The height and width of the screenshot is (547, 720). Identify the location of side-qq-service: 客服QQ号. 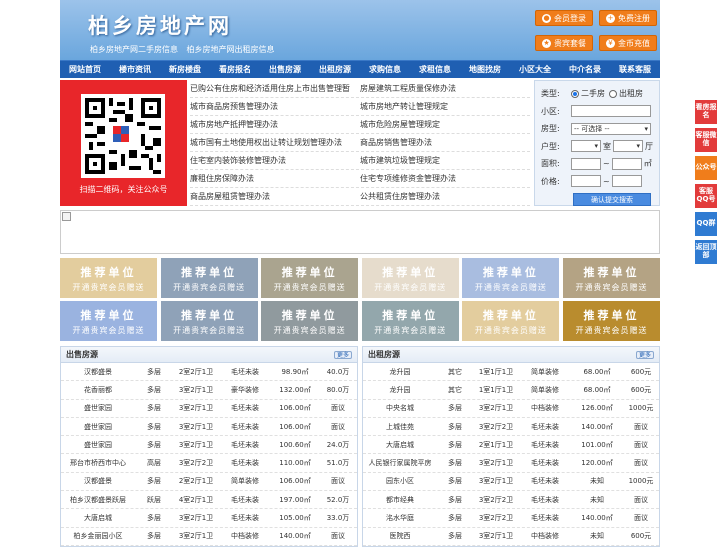
(706, 196).